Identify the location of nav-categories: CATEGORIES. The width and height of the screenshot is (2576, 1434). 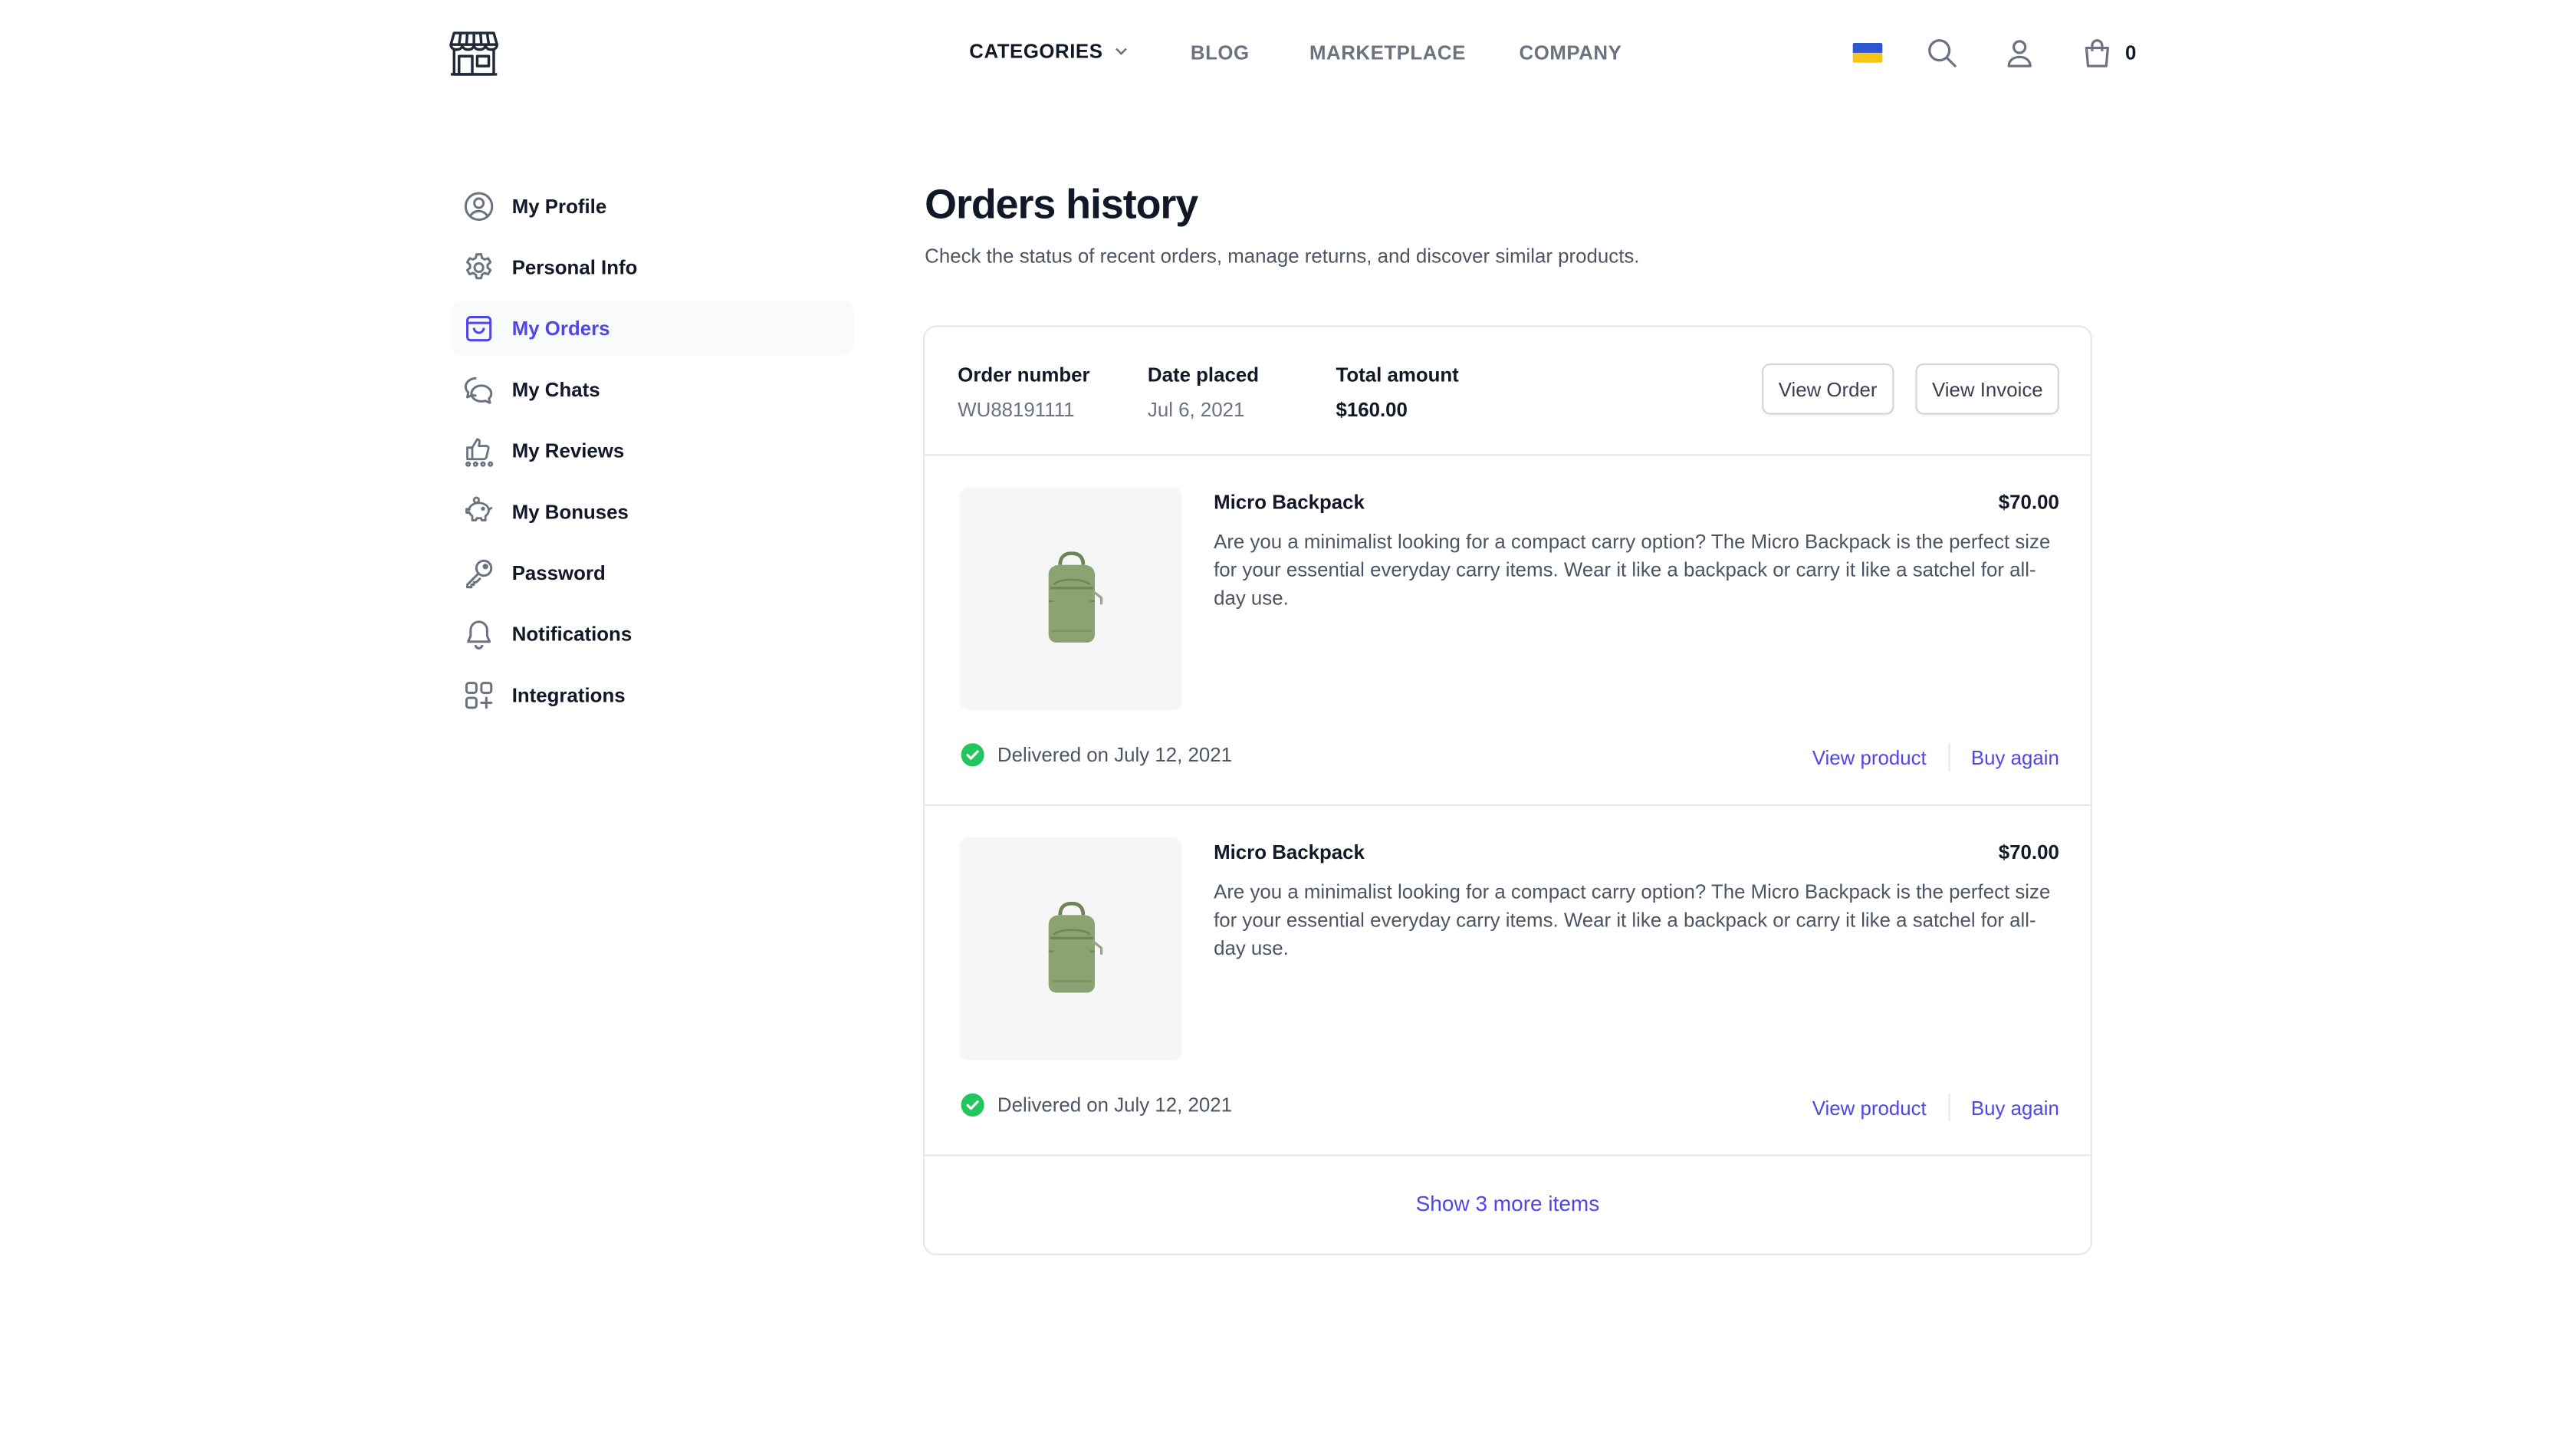
(1049, 51).